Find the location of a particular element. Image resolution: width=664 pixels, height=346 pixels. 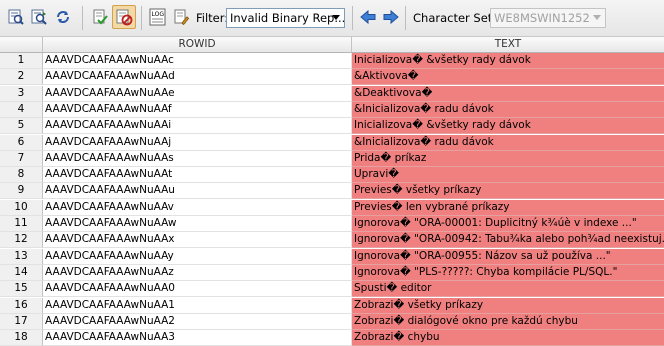

rowid-cell: AAAVDCAAFAAAwNuAAy is located at coordinates (197, 256).